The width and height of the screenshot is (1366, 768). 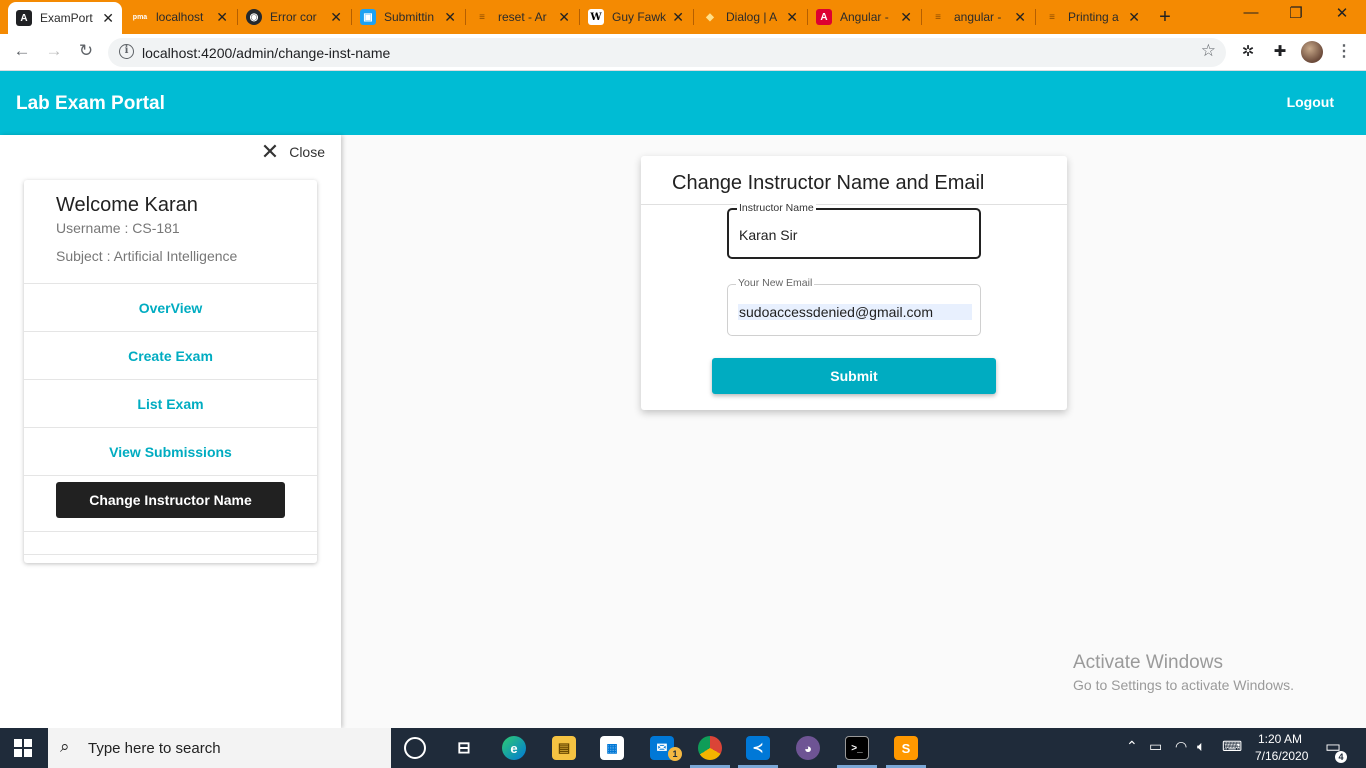 What do you see at coordinates (368, 17) in the screenshot?
I see `chat-icon: ▣` at bounding box center [368, 17].